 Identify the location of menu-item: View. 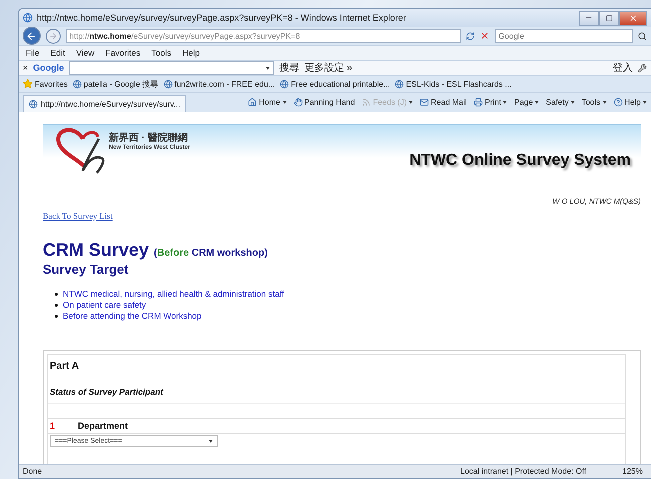
(85, 53).